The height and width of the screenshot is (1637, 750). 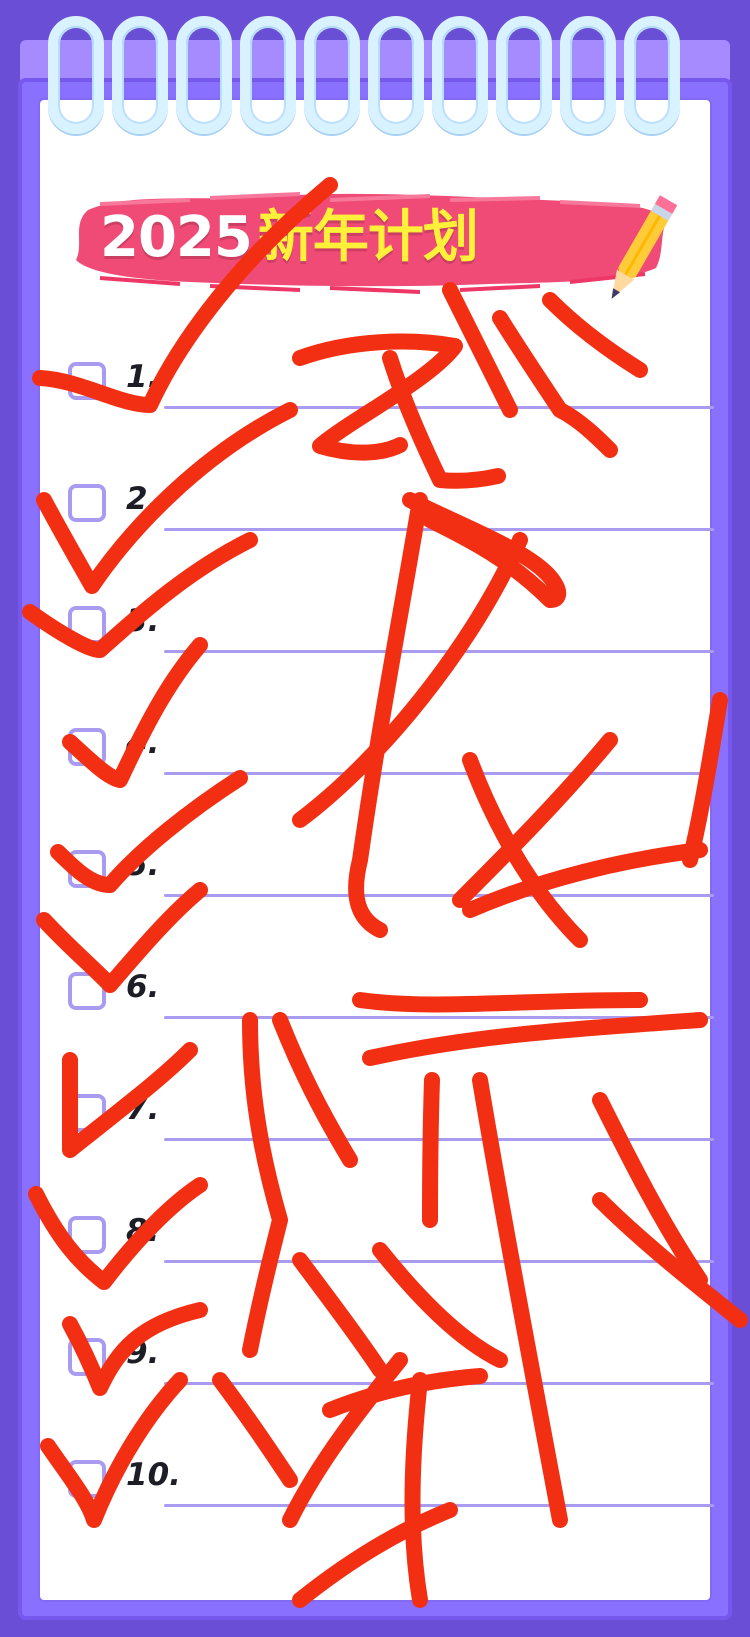 I want to click on spiral-rings, so click(x=368, y=78).